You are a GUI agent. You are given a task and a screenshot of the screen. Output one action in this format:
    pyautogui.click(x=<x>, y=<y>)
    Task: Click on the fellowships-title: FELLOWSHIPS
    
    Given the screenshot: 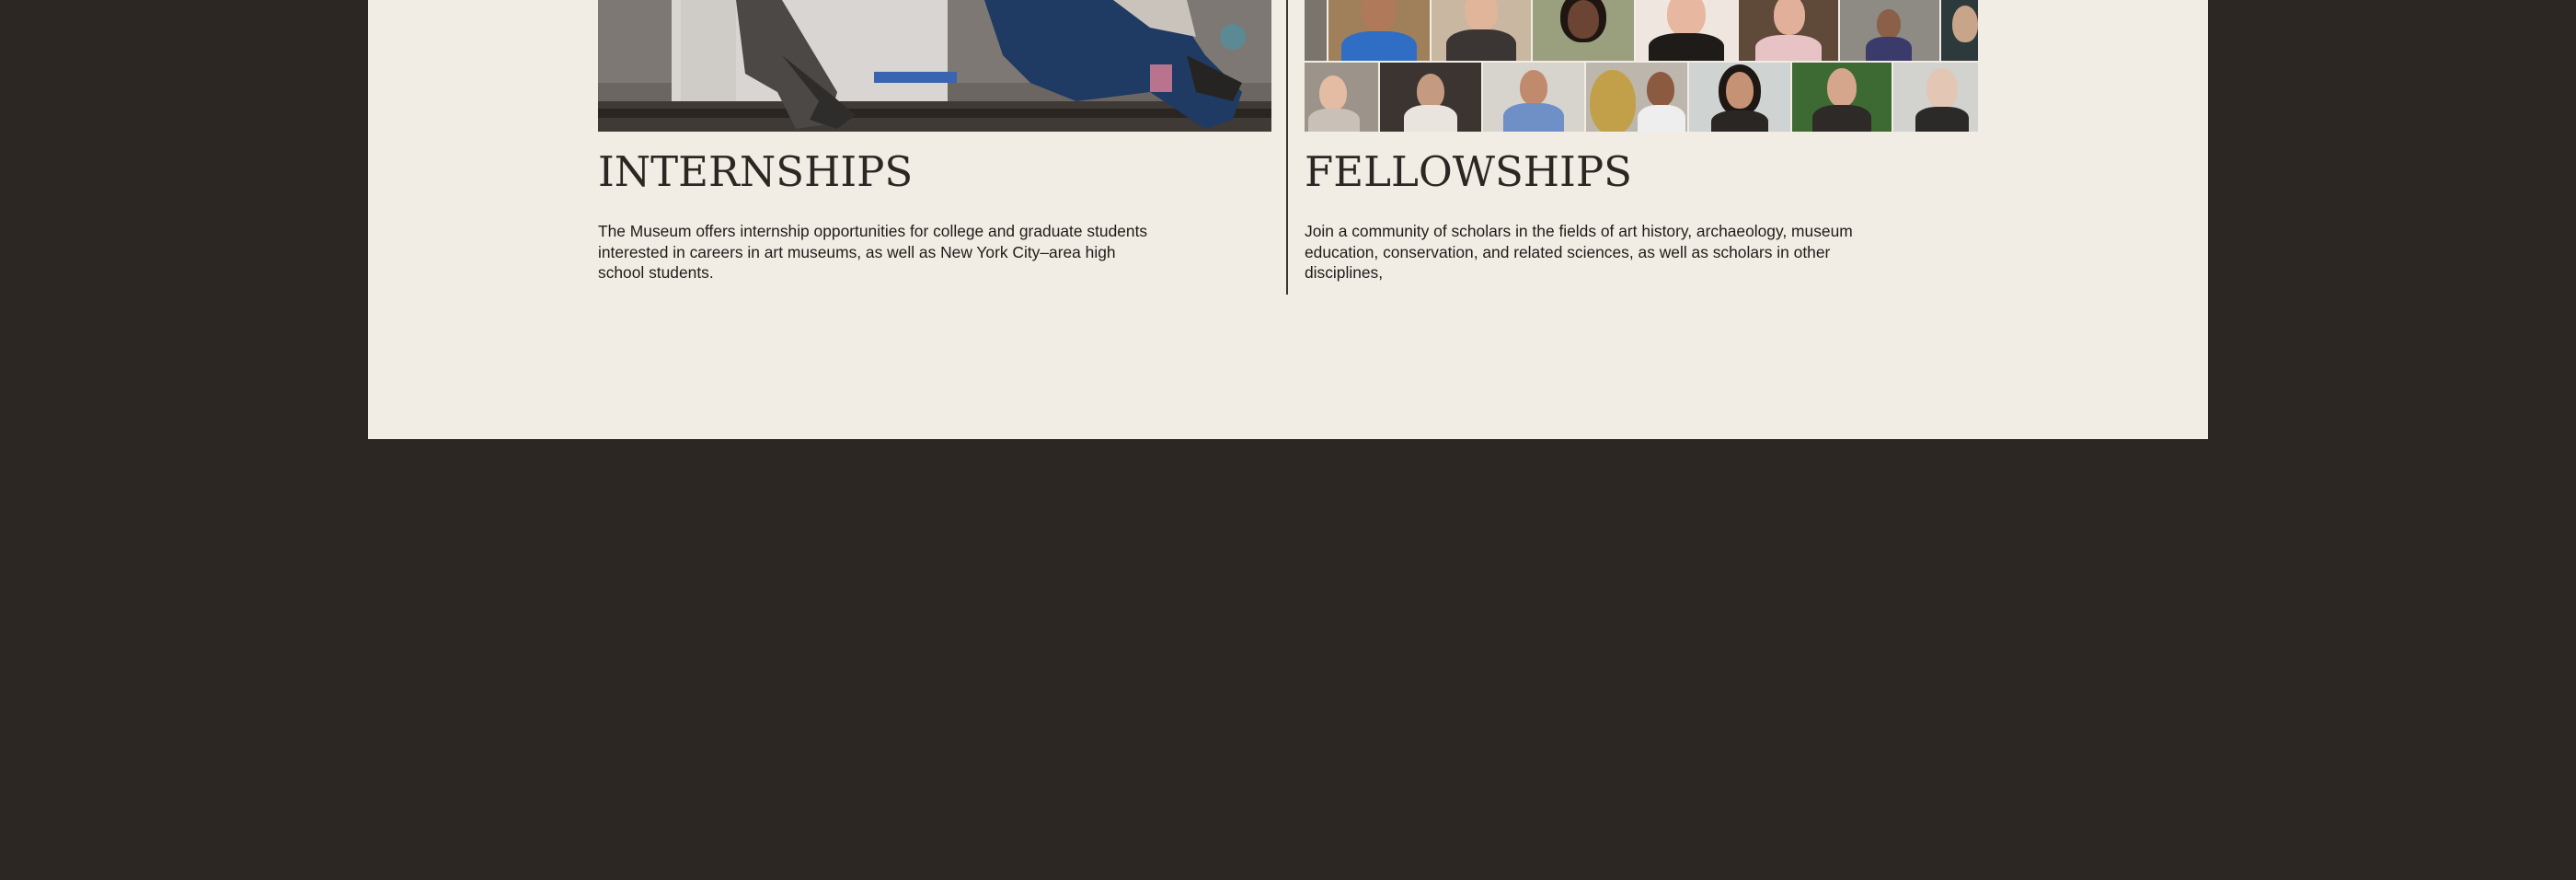 What is the action you would take?
    pyautogui.click(x=1468, y=171)
    